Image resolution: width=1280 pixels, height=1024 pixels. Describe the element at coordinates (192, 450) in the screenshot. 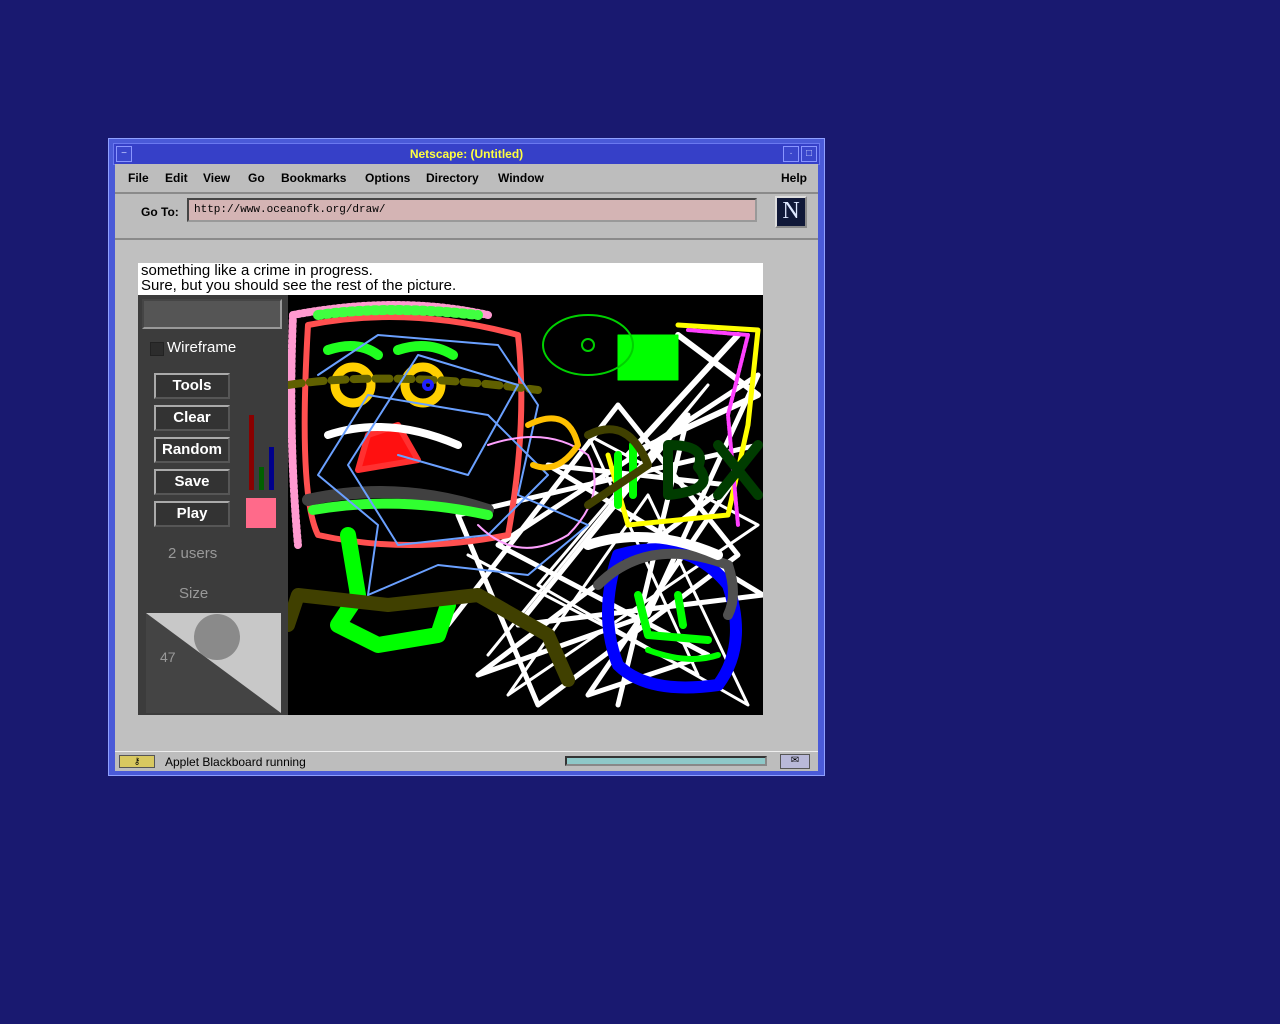

I see `random-button: Random` at that location.